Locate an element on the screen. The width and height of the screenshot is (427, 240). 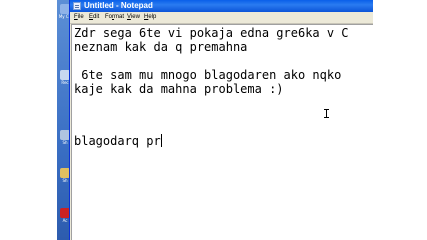
text-line: neznam kak da q premahna is located at coordinates (161, 47).